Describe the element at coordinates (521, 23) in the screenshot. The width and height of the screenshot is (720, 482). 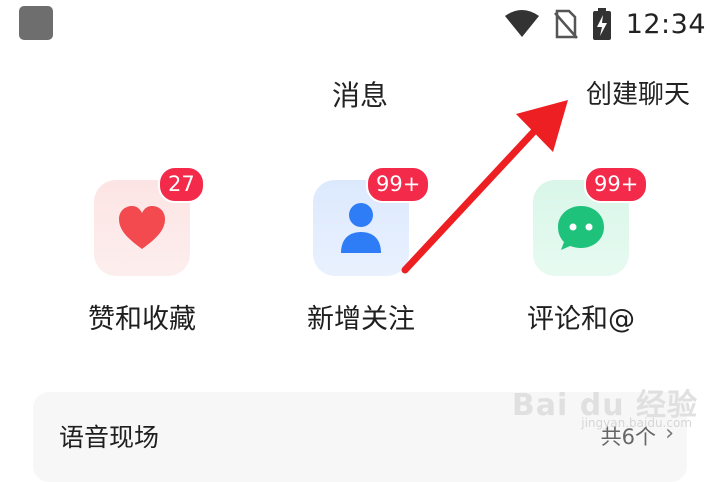
I see `wifi-icon` at that location.